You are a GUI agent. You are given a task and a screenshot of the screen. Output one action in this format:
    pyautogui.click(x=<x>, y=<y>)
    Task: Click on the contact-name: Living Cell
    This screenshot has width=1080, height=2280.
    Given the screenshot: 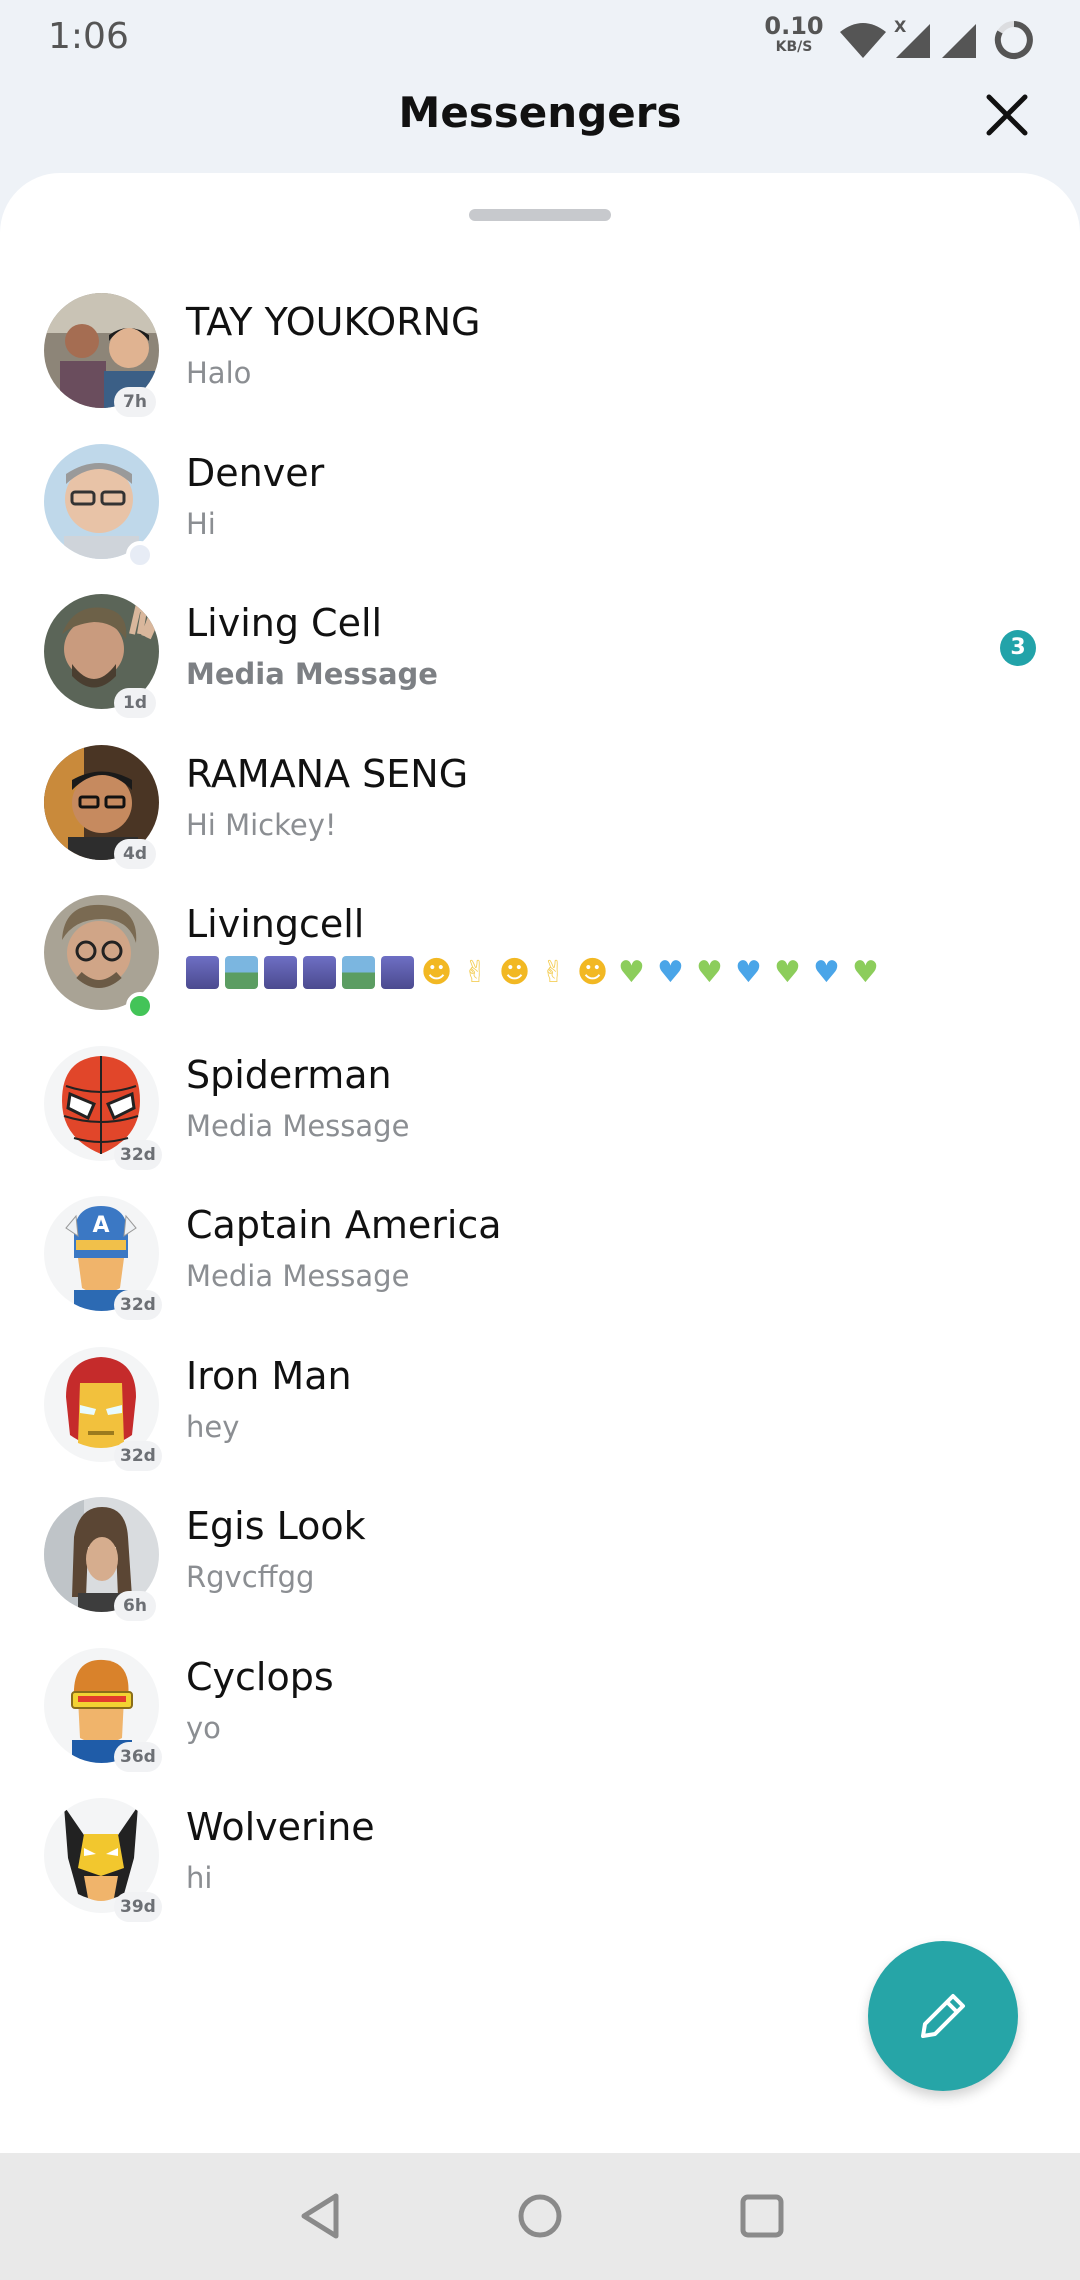 What is the action you would take?
    pyautogui.click(x=284, y=623)
    